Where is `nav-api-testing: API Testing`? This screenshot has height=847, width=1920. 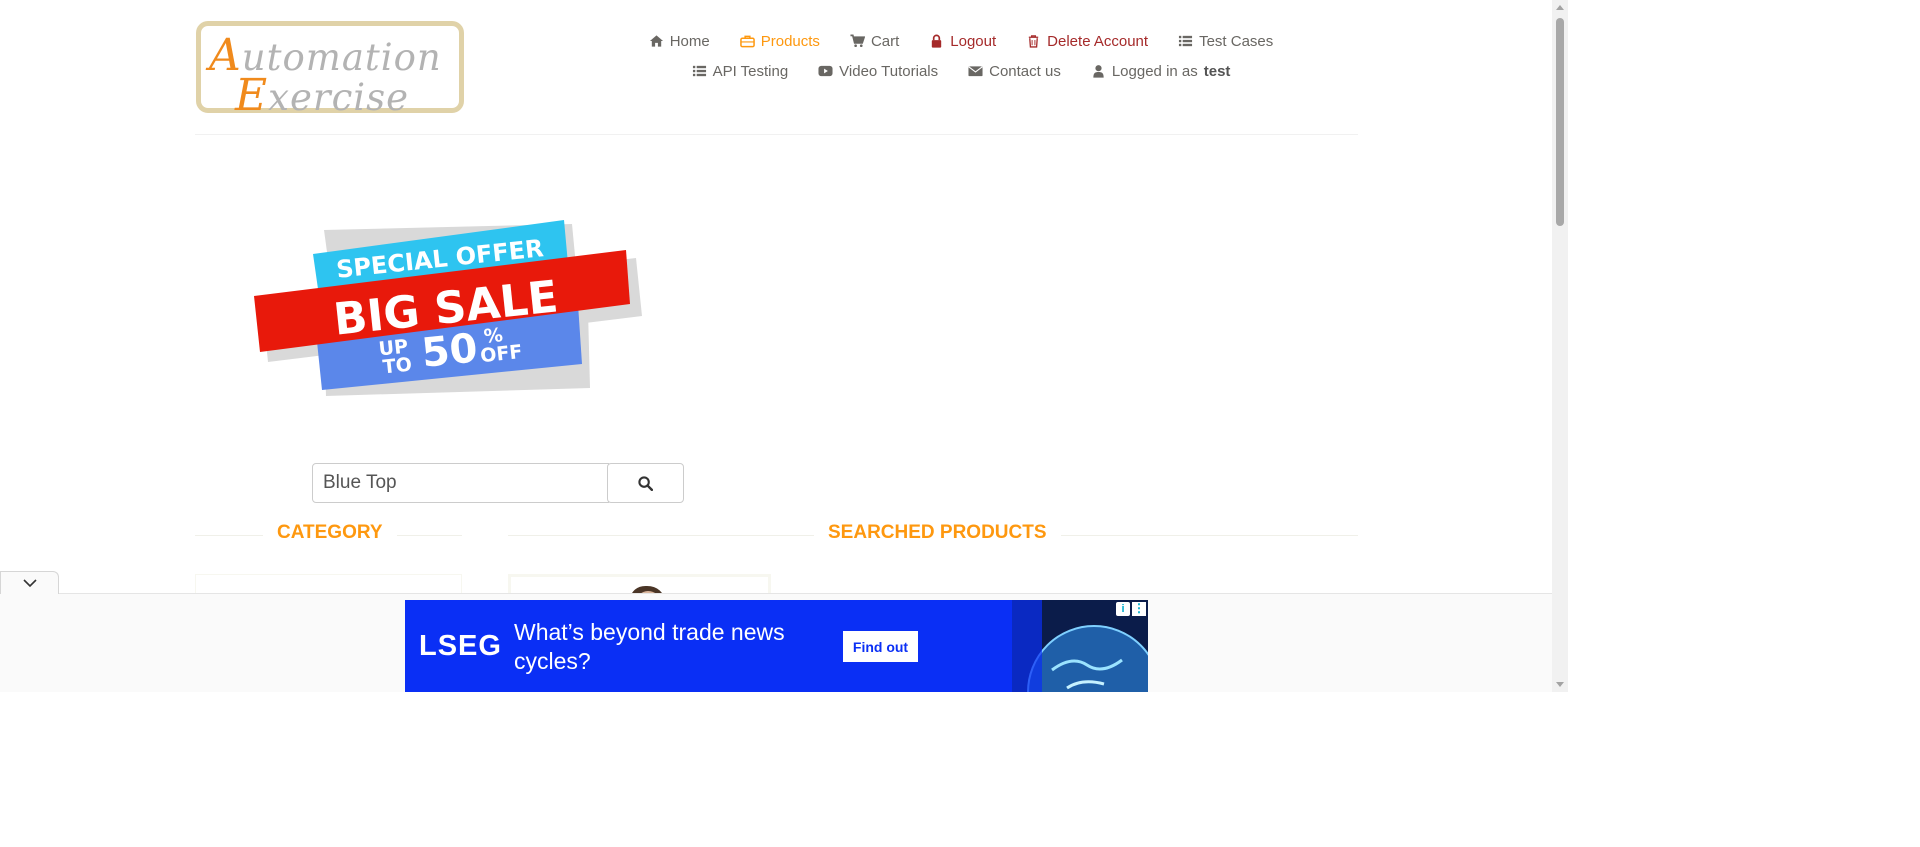
nav-api-testing: API Testing is located at coordinates (740, 71).